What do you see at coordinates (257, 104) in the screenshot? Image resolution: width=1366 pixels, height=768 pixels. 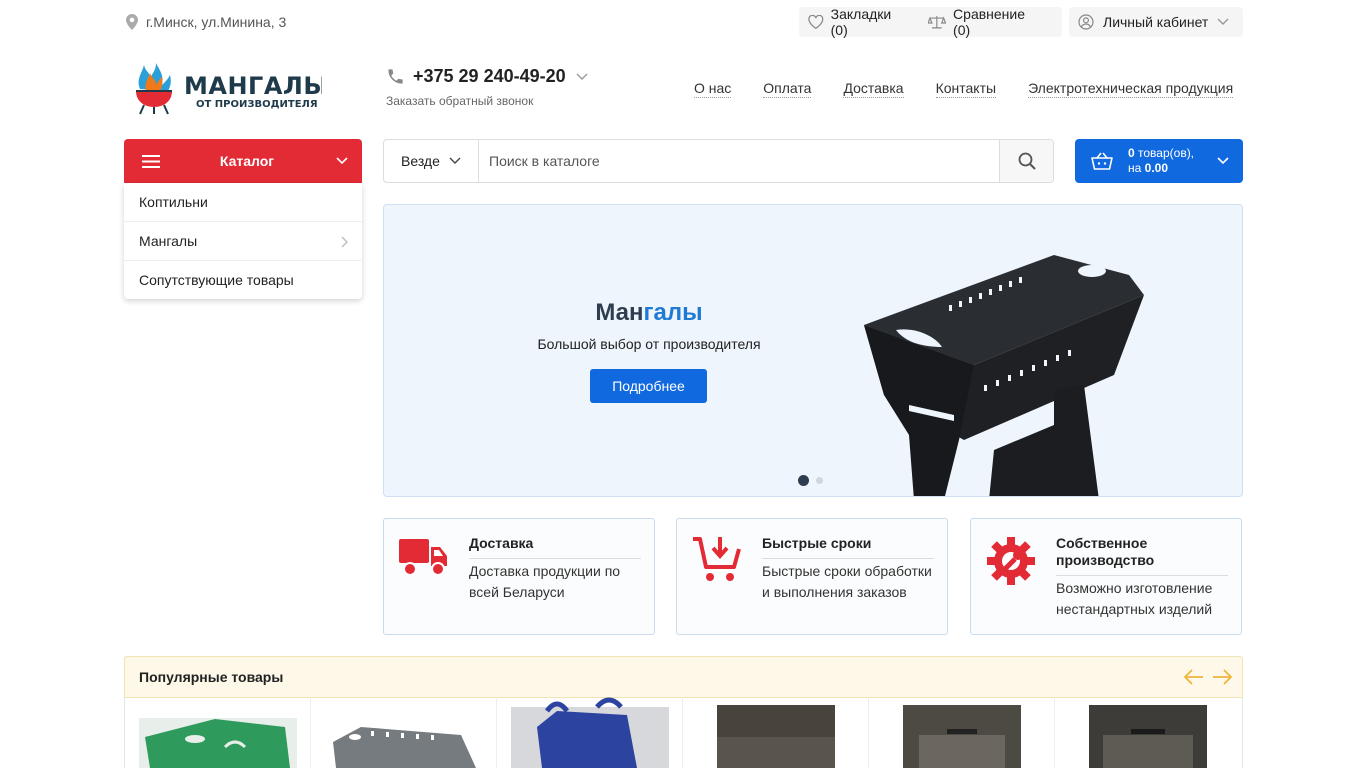 I see `logo-text-sub: ОТ ПРОИЗВОДИТЕЛЯ` at bounding box center [257, 104].